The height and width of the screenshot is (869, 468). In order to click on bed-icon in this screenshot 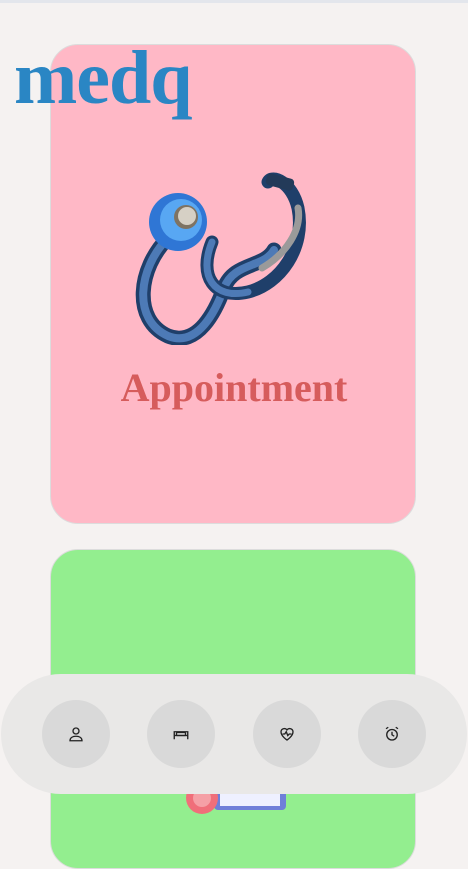, I will do `click(181, 735)`.